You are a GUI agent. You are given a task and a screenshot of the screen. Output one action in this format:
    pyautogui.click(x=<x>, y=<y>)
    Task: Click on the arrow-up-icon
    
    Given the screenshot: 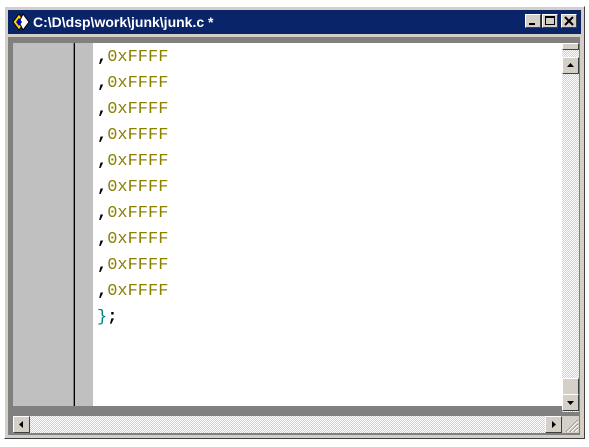 What is the action you would take?
    pyautogui.click(x=570, y=65)
    